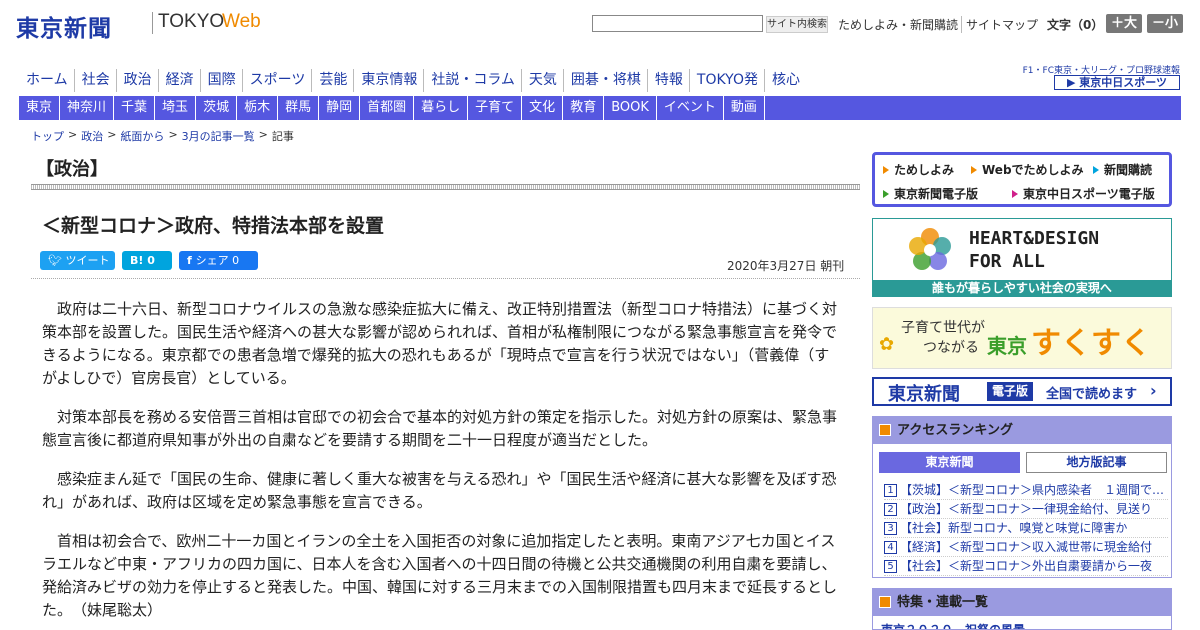  I want to click on web-trial-read-link: Webでためしよみ, so click(1027, 169).